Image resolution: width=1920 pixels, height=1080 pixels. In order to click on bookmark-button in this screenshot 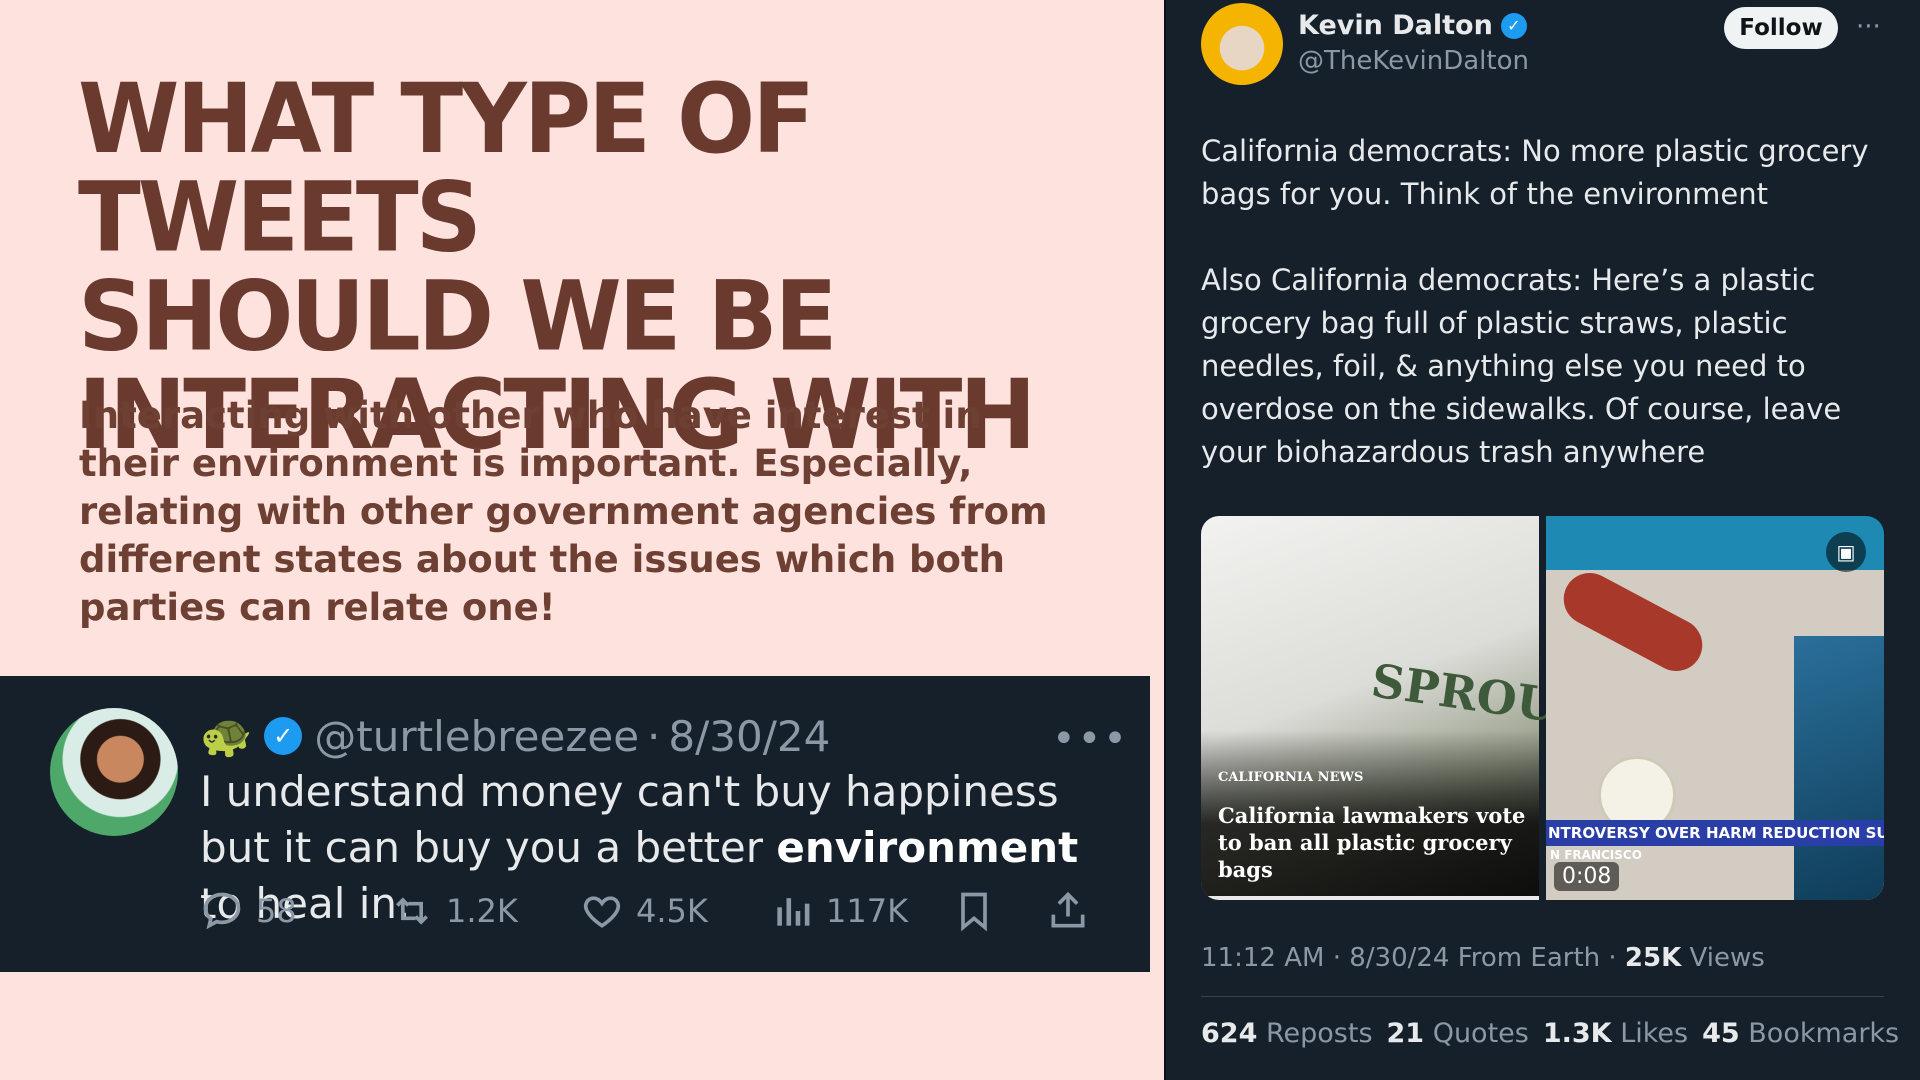, I will do `click(974, 911)`.